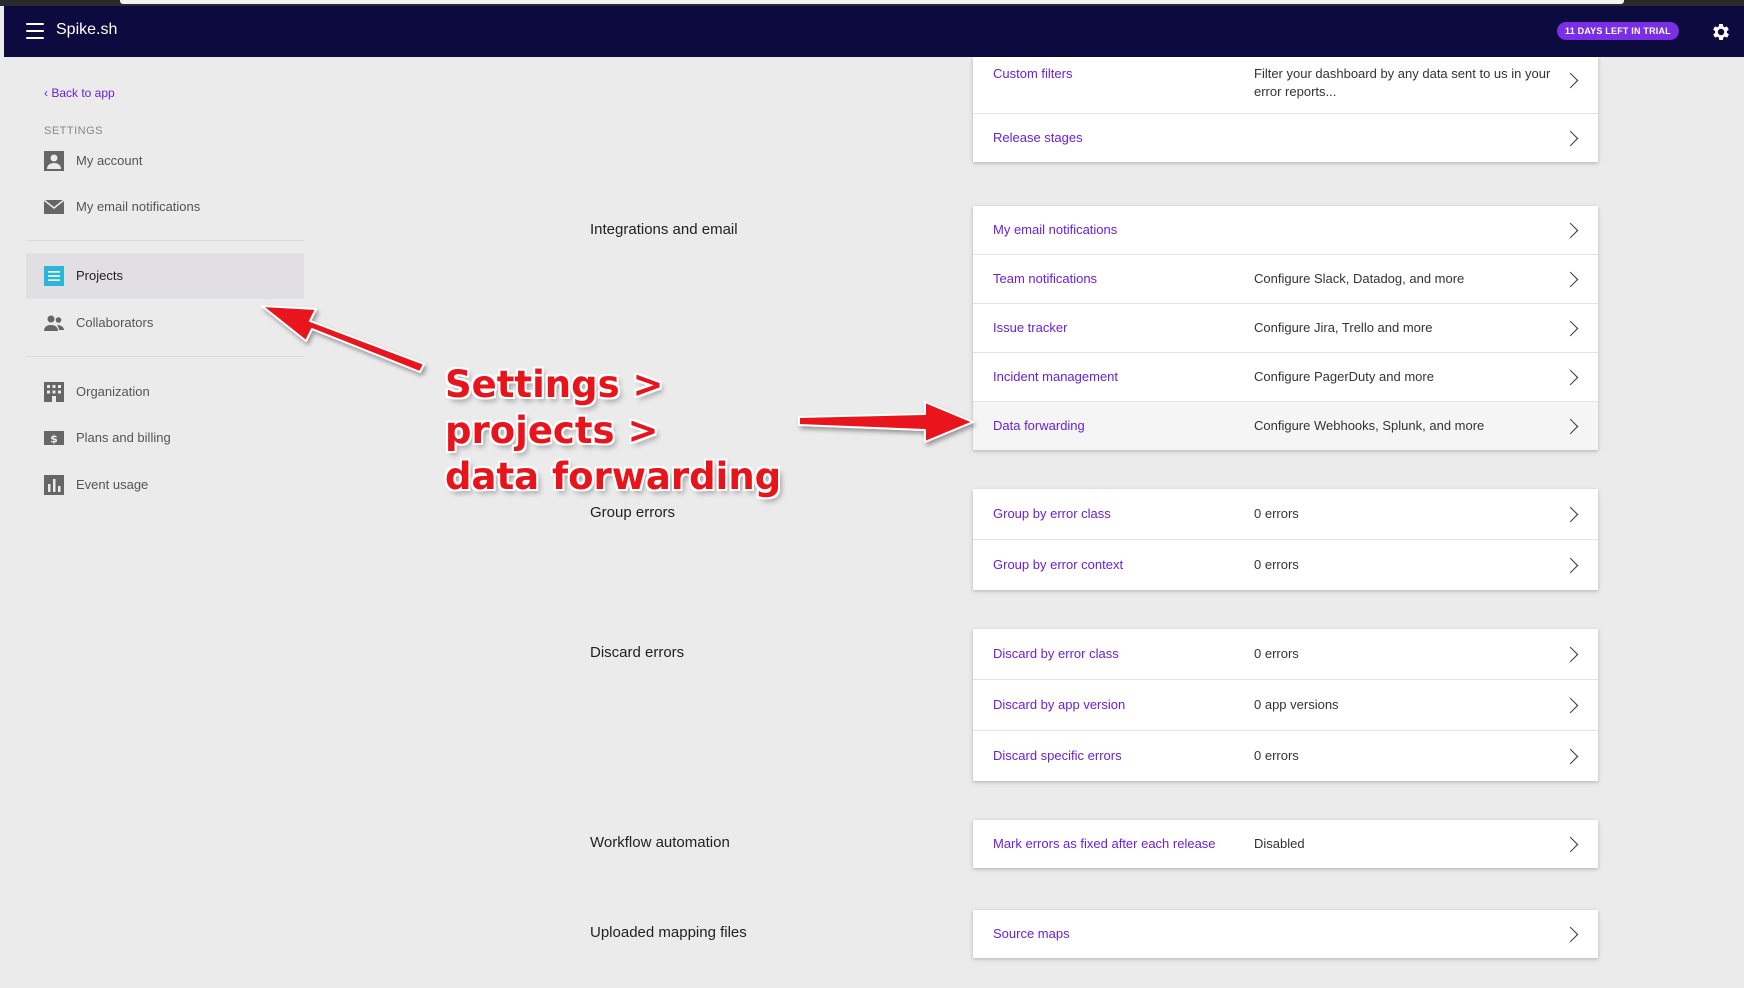 The height and width of the screenshot is (988, 1744). I want to click on row-title: Discard by error class, so click(1056, 653).